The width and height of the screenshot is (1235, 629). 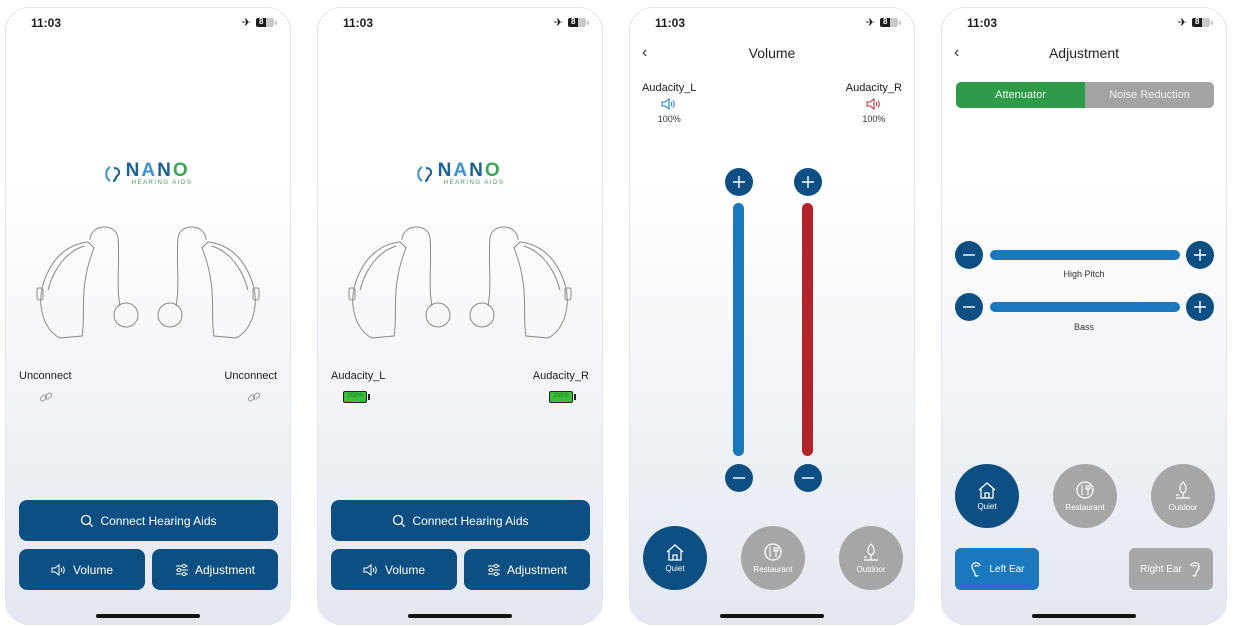 What do you see at coordinates (1085, 255) in the screenshot?
I see `high-pitch-slider` at bounding box center [1085, 255].